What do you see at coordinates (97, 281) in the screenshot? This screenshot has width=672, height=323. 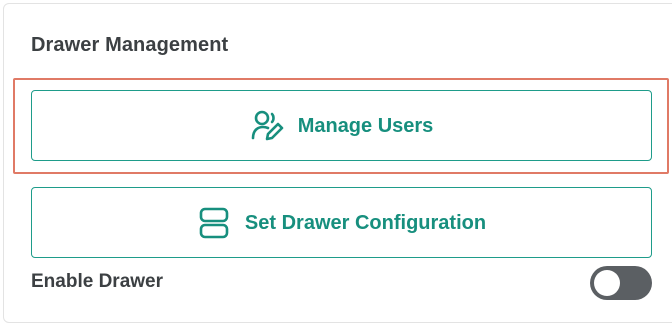 I see `enable-drawer-label: Enable Drawer` at bounding box center [97, 281].